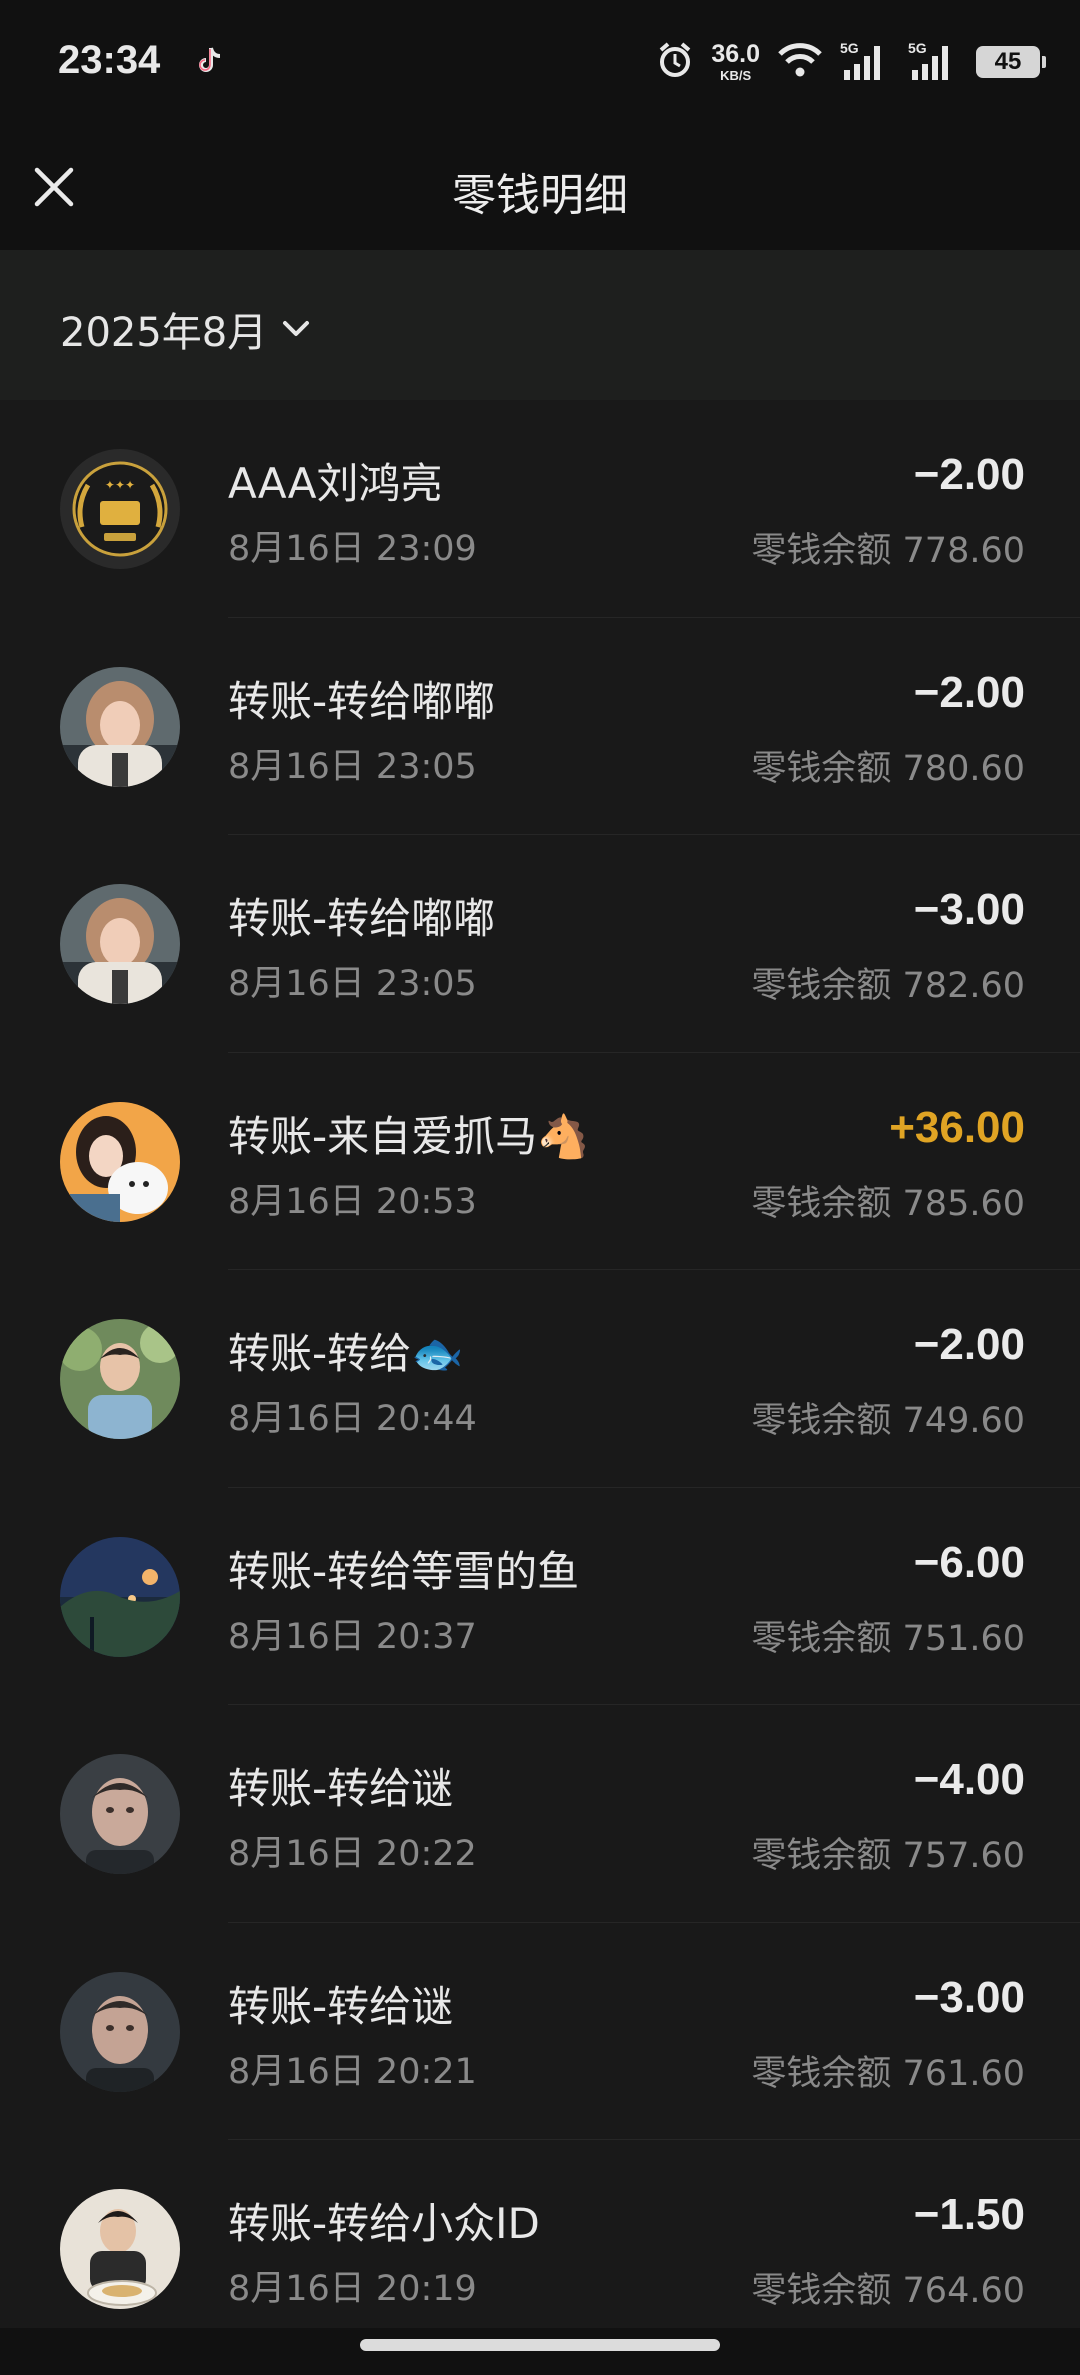 The image size is (1080, 2375). I want to click on transaction-balance: 零钱余额 782.60, so click(888, 986).